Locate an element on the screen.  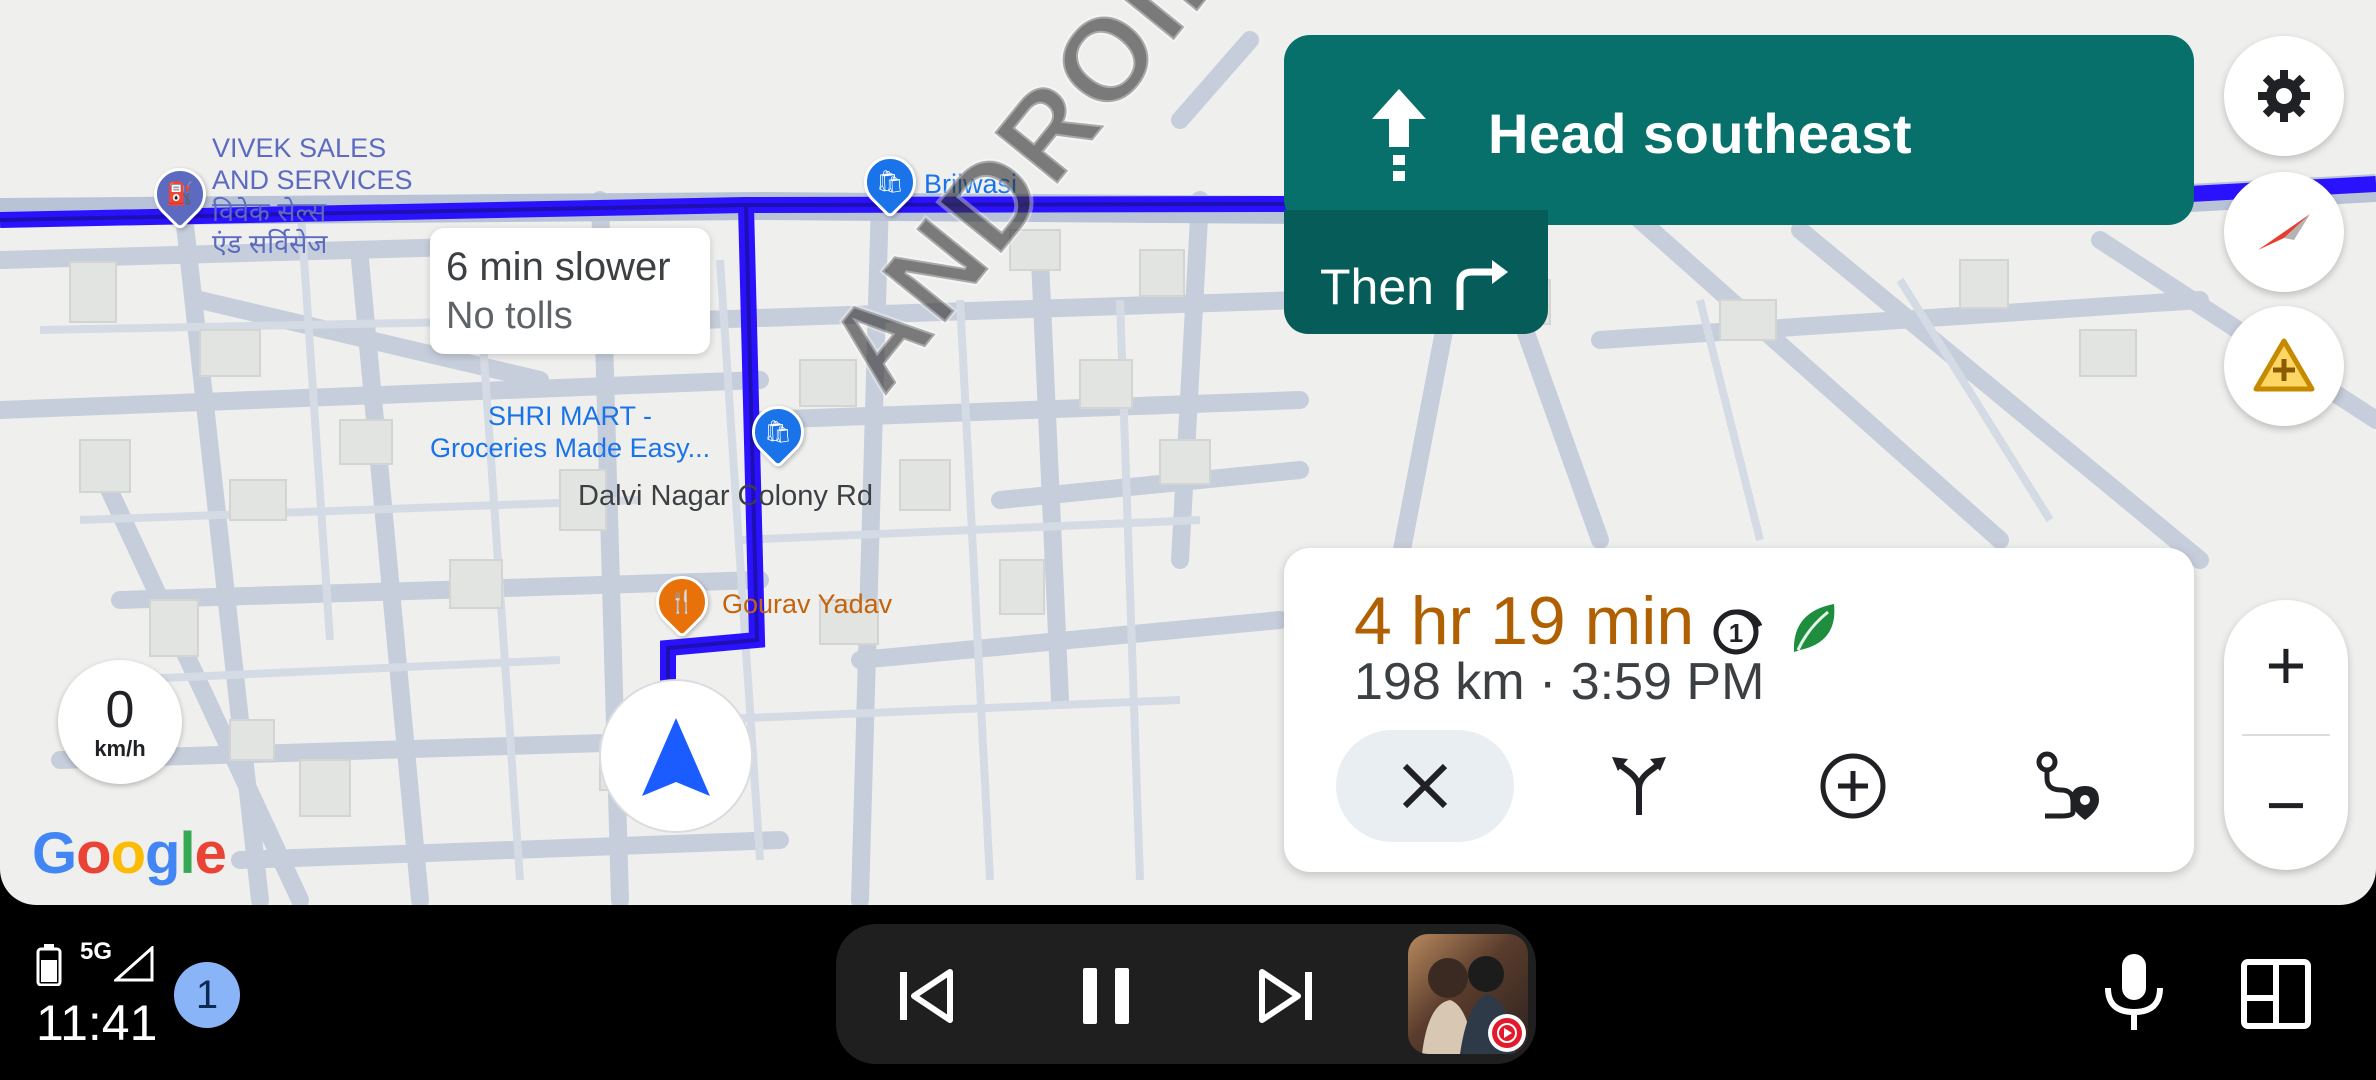
trip-summary-card: 4 hr 19 min 1 198 km · 3:59 PM is located at coordinates (1739, 710).